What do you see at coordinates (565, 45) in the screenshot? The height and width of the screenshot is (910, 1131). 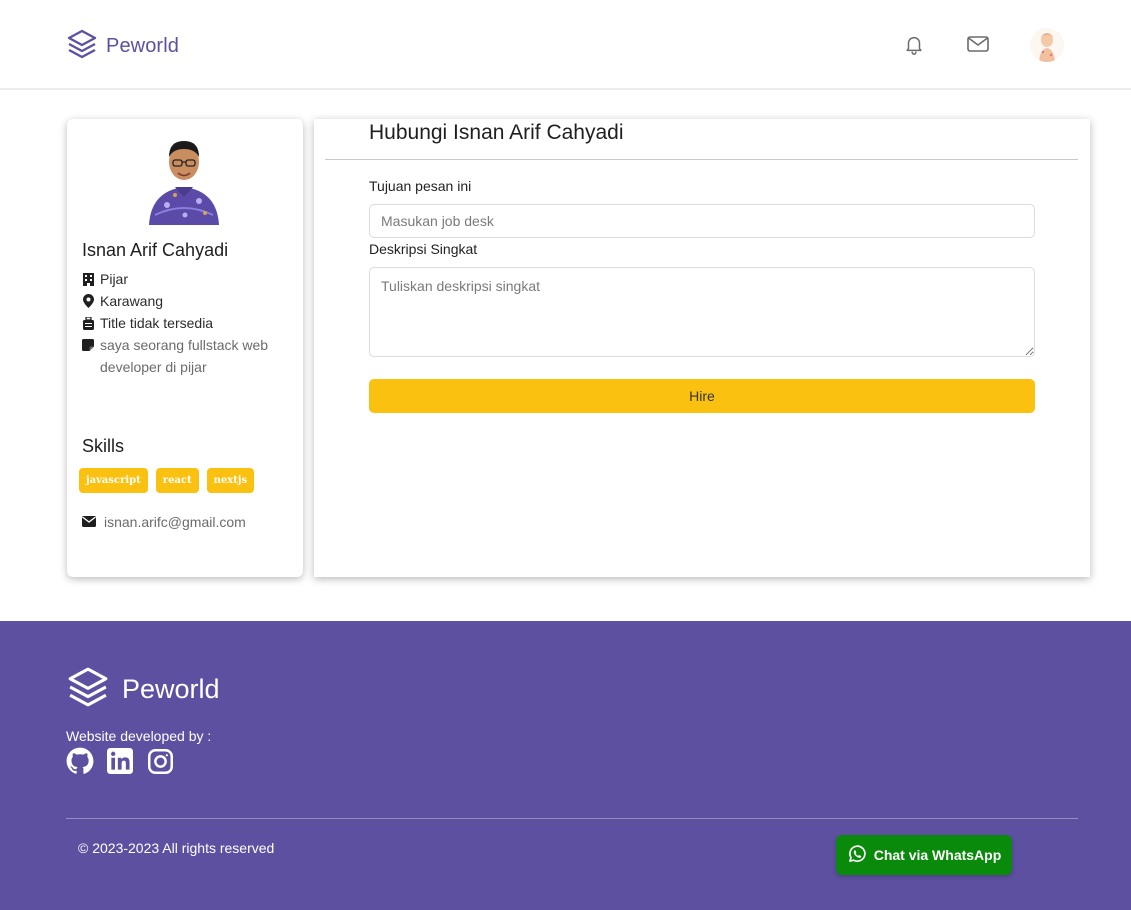 I see `navbar: Peworld` at bounding box center [565, 45].